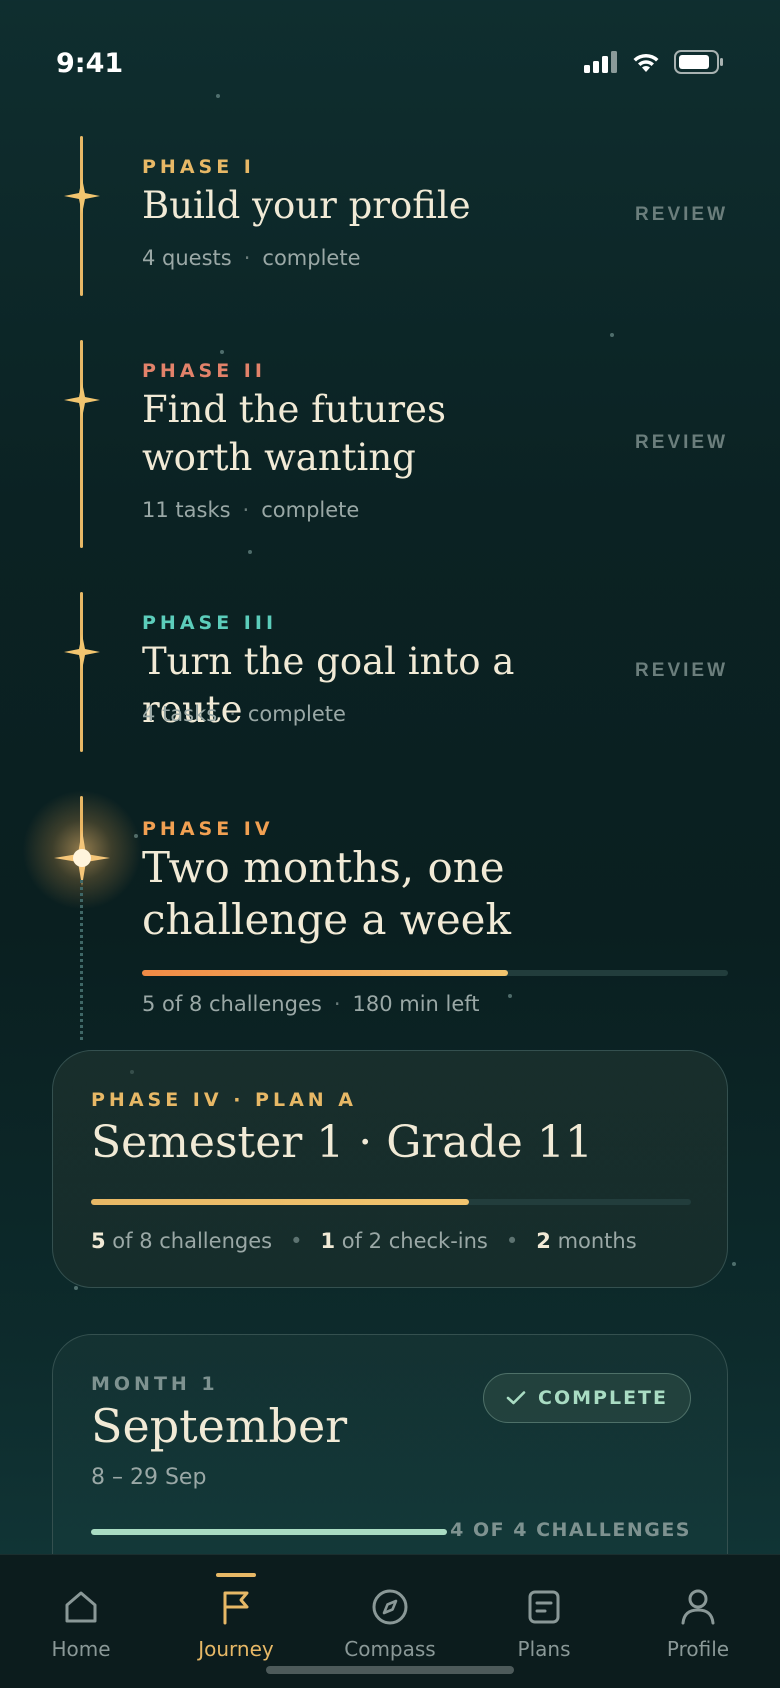 This screenshot has width=780, height=1688. Describe the element at coordinates (81, 1649) in the screenshot. I see `tab-label: Home` at that location.